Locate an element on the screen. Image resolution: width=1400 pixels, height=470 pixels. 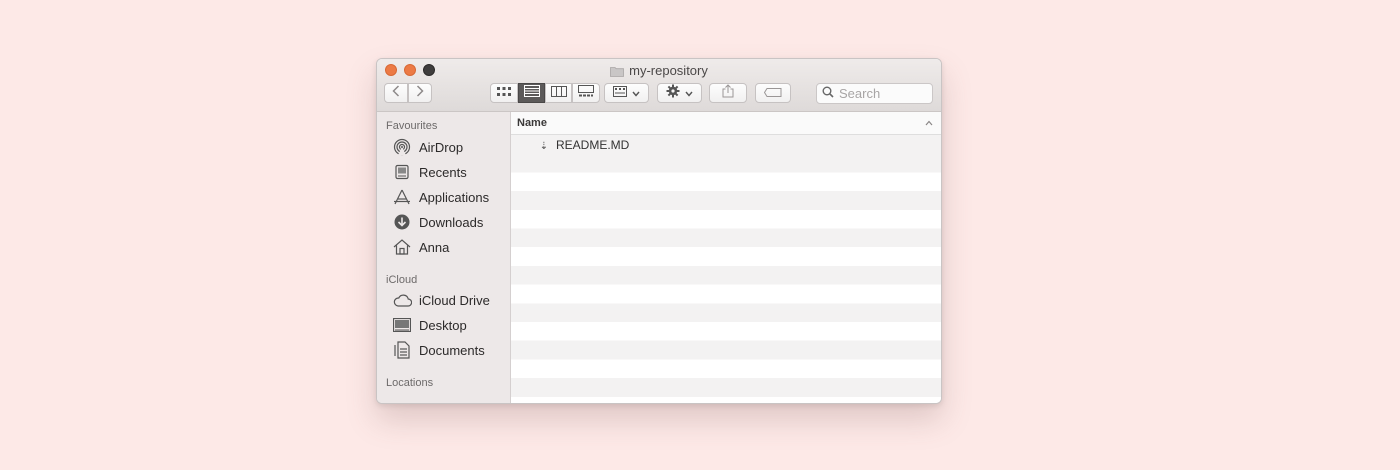
share-button is located at coordinates (728, 93).